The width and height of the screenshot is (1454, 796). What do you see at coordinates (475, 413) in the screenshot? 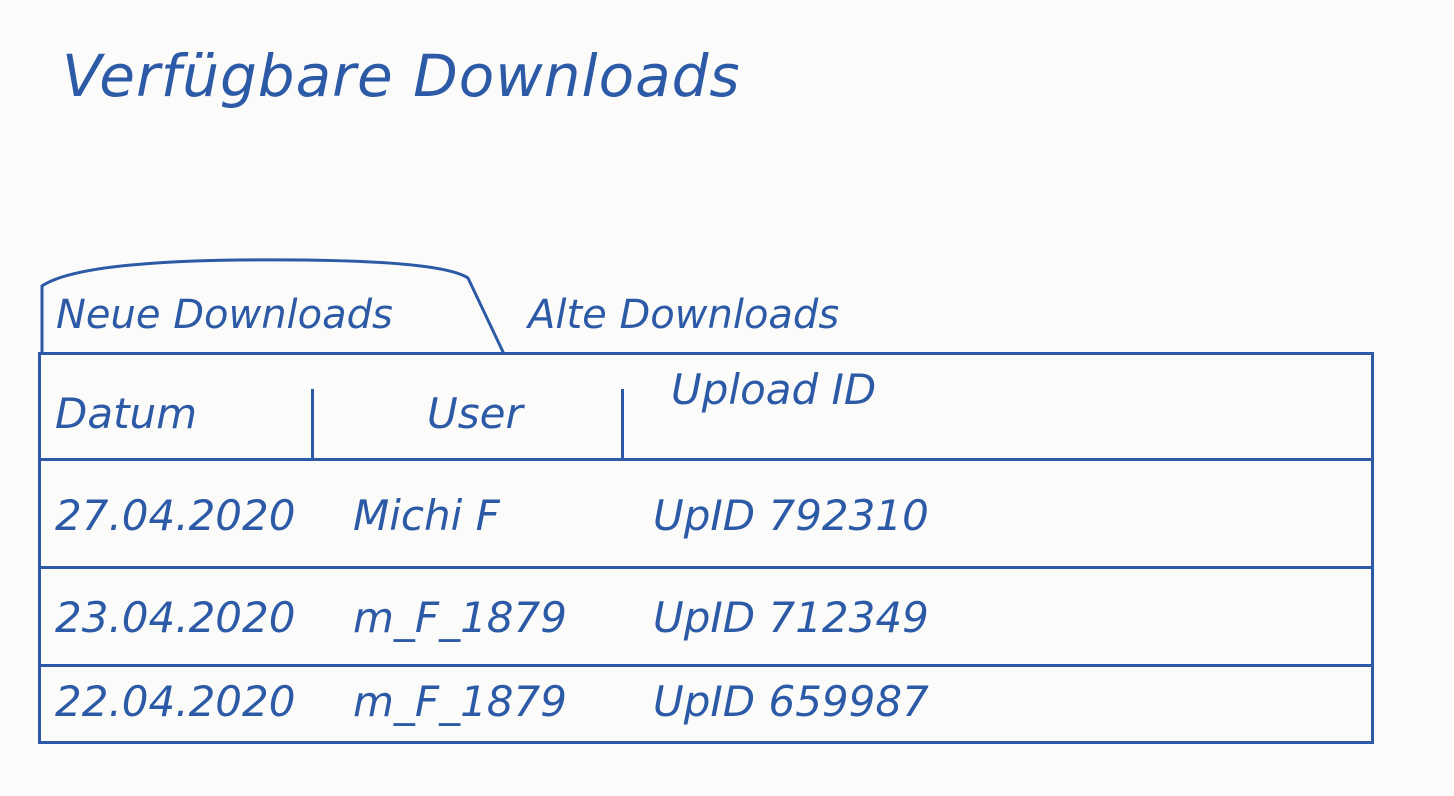
I see `column-header-user: User` at bounding box center [475, 413].